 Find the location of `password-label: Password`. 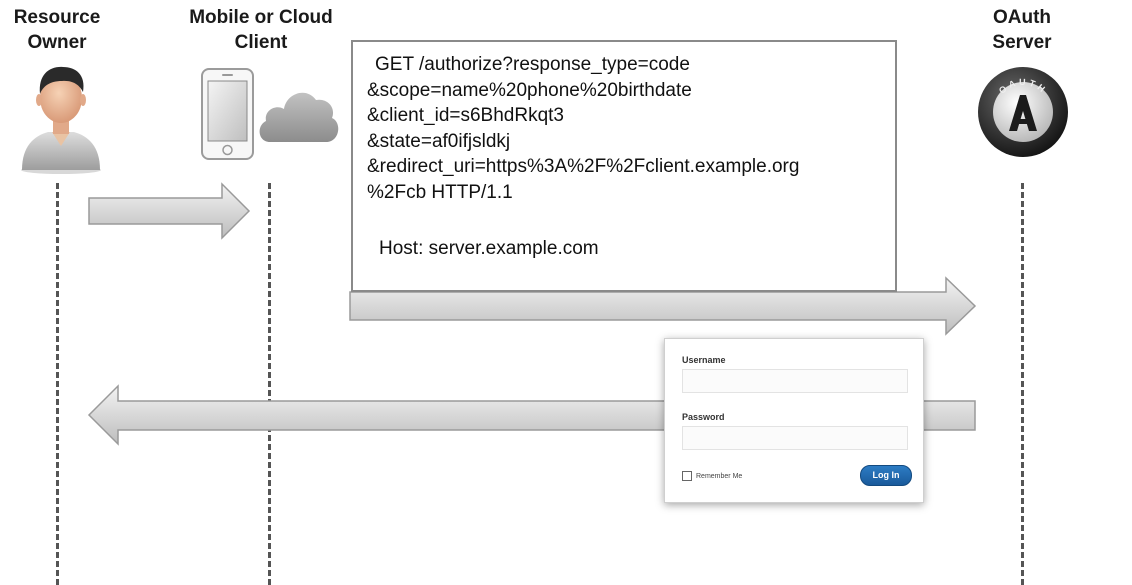

password-label: Password is located at coordinates (703, 417).